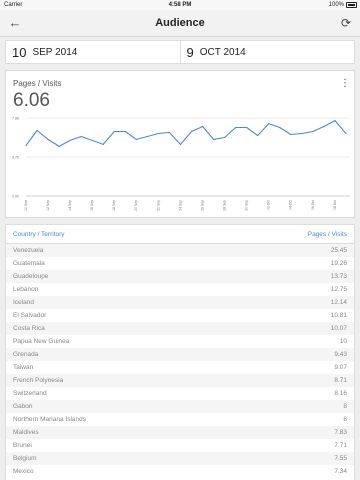  I want to click on arrow-left-icon: ←, so click(15, 22).